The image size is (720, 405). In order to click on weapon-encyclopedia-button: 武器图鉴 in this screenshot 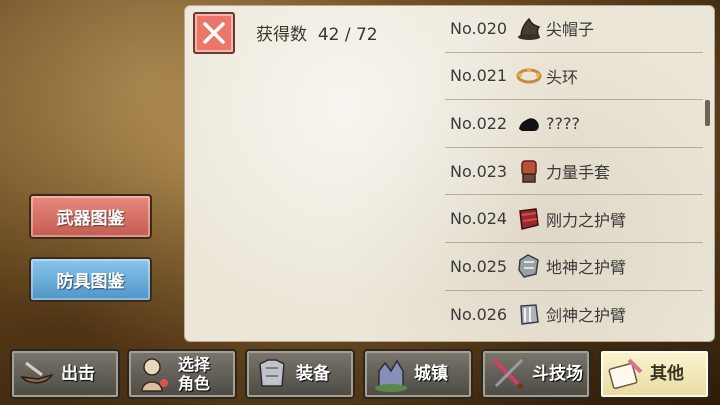, I will do `click(90, 216)`.